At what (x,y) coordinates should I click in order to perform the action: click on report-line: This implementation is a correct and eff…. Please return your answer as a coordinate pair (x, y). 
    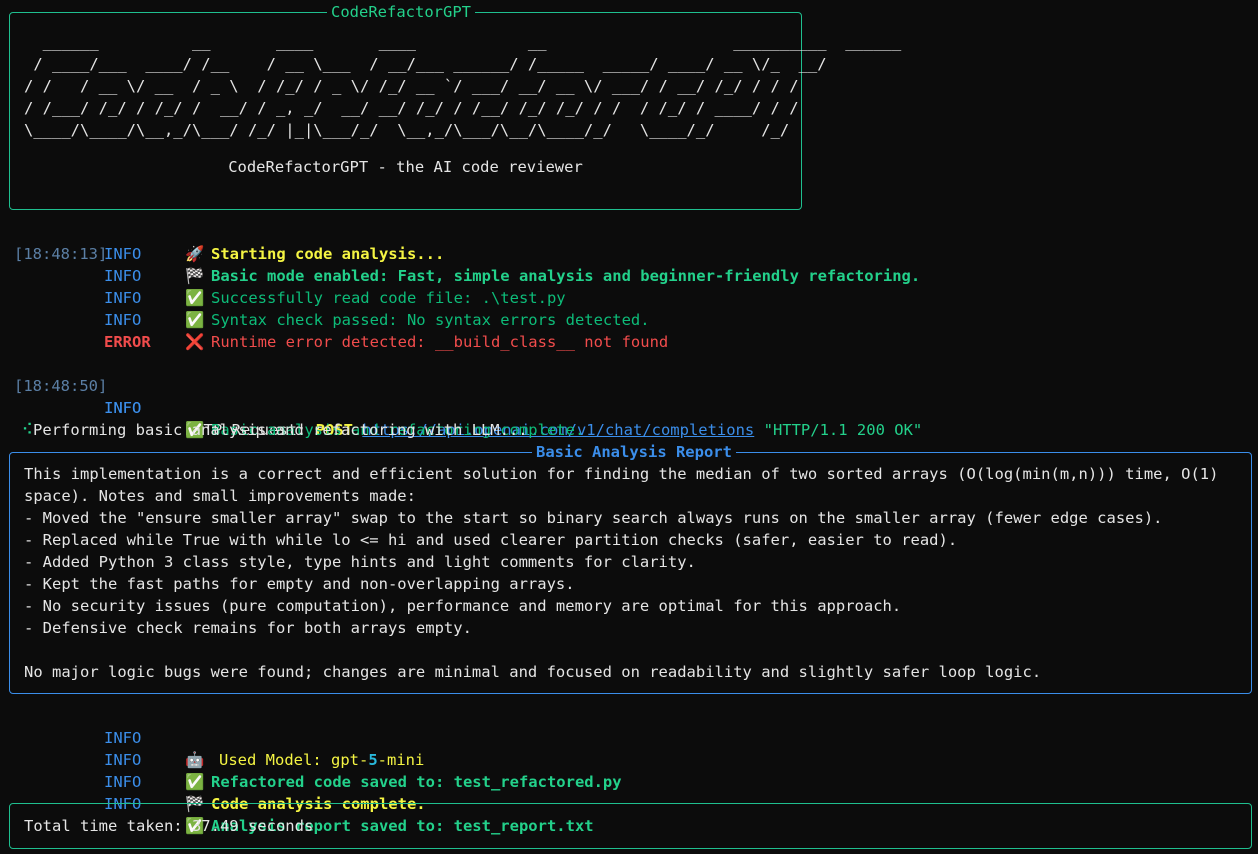
    Looking at the image, I should click on (621, 474).